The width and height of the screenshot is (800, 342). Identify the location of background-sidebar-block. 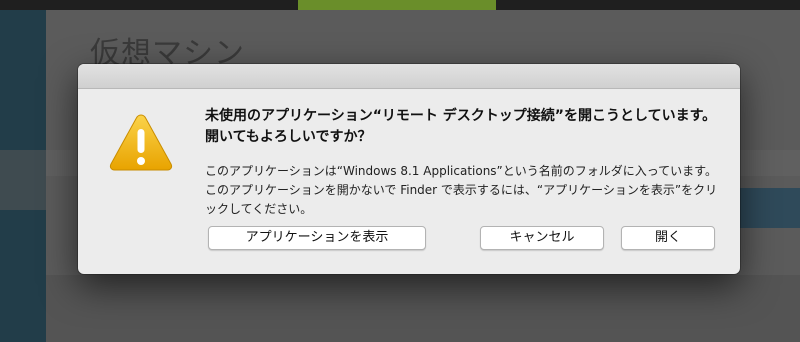
(23, 180).